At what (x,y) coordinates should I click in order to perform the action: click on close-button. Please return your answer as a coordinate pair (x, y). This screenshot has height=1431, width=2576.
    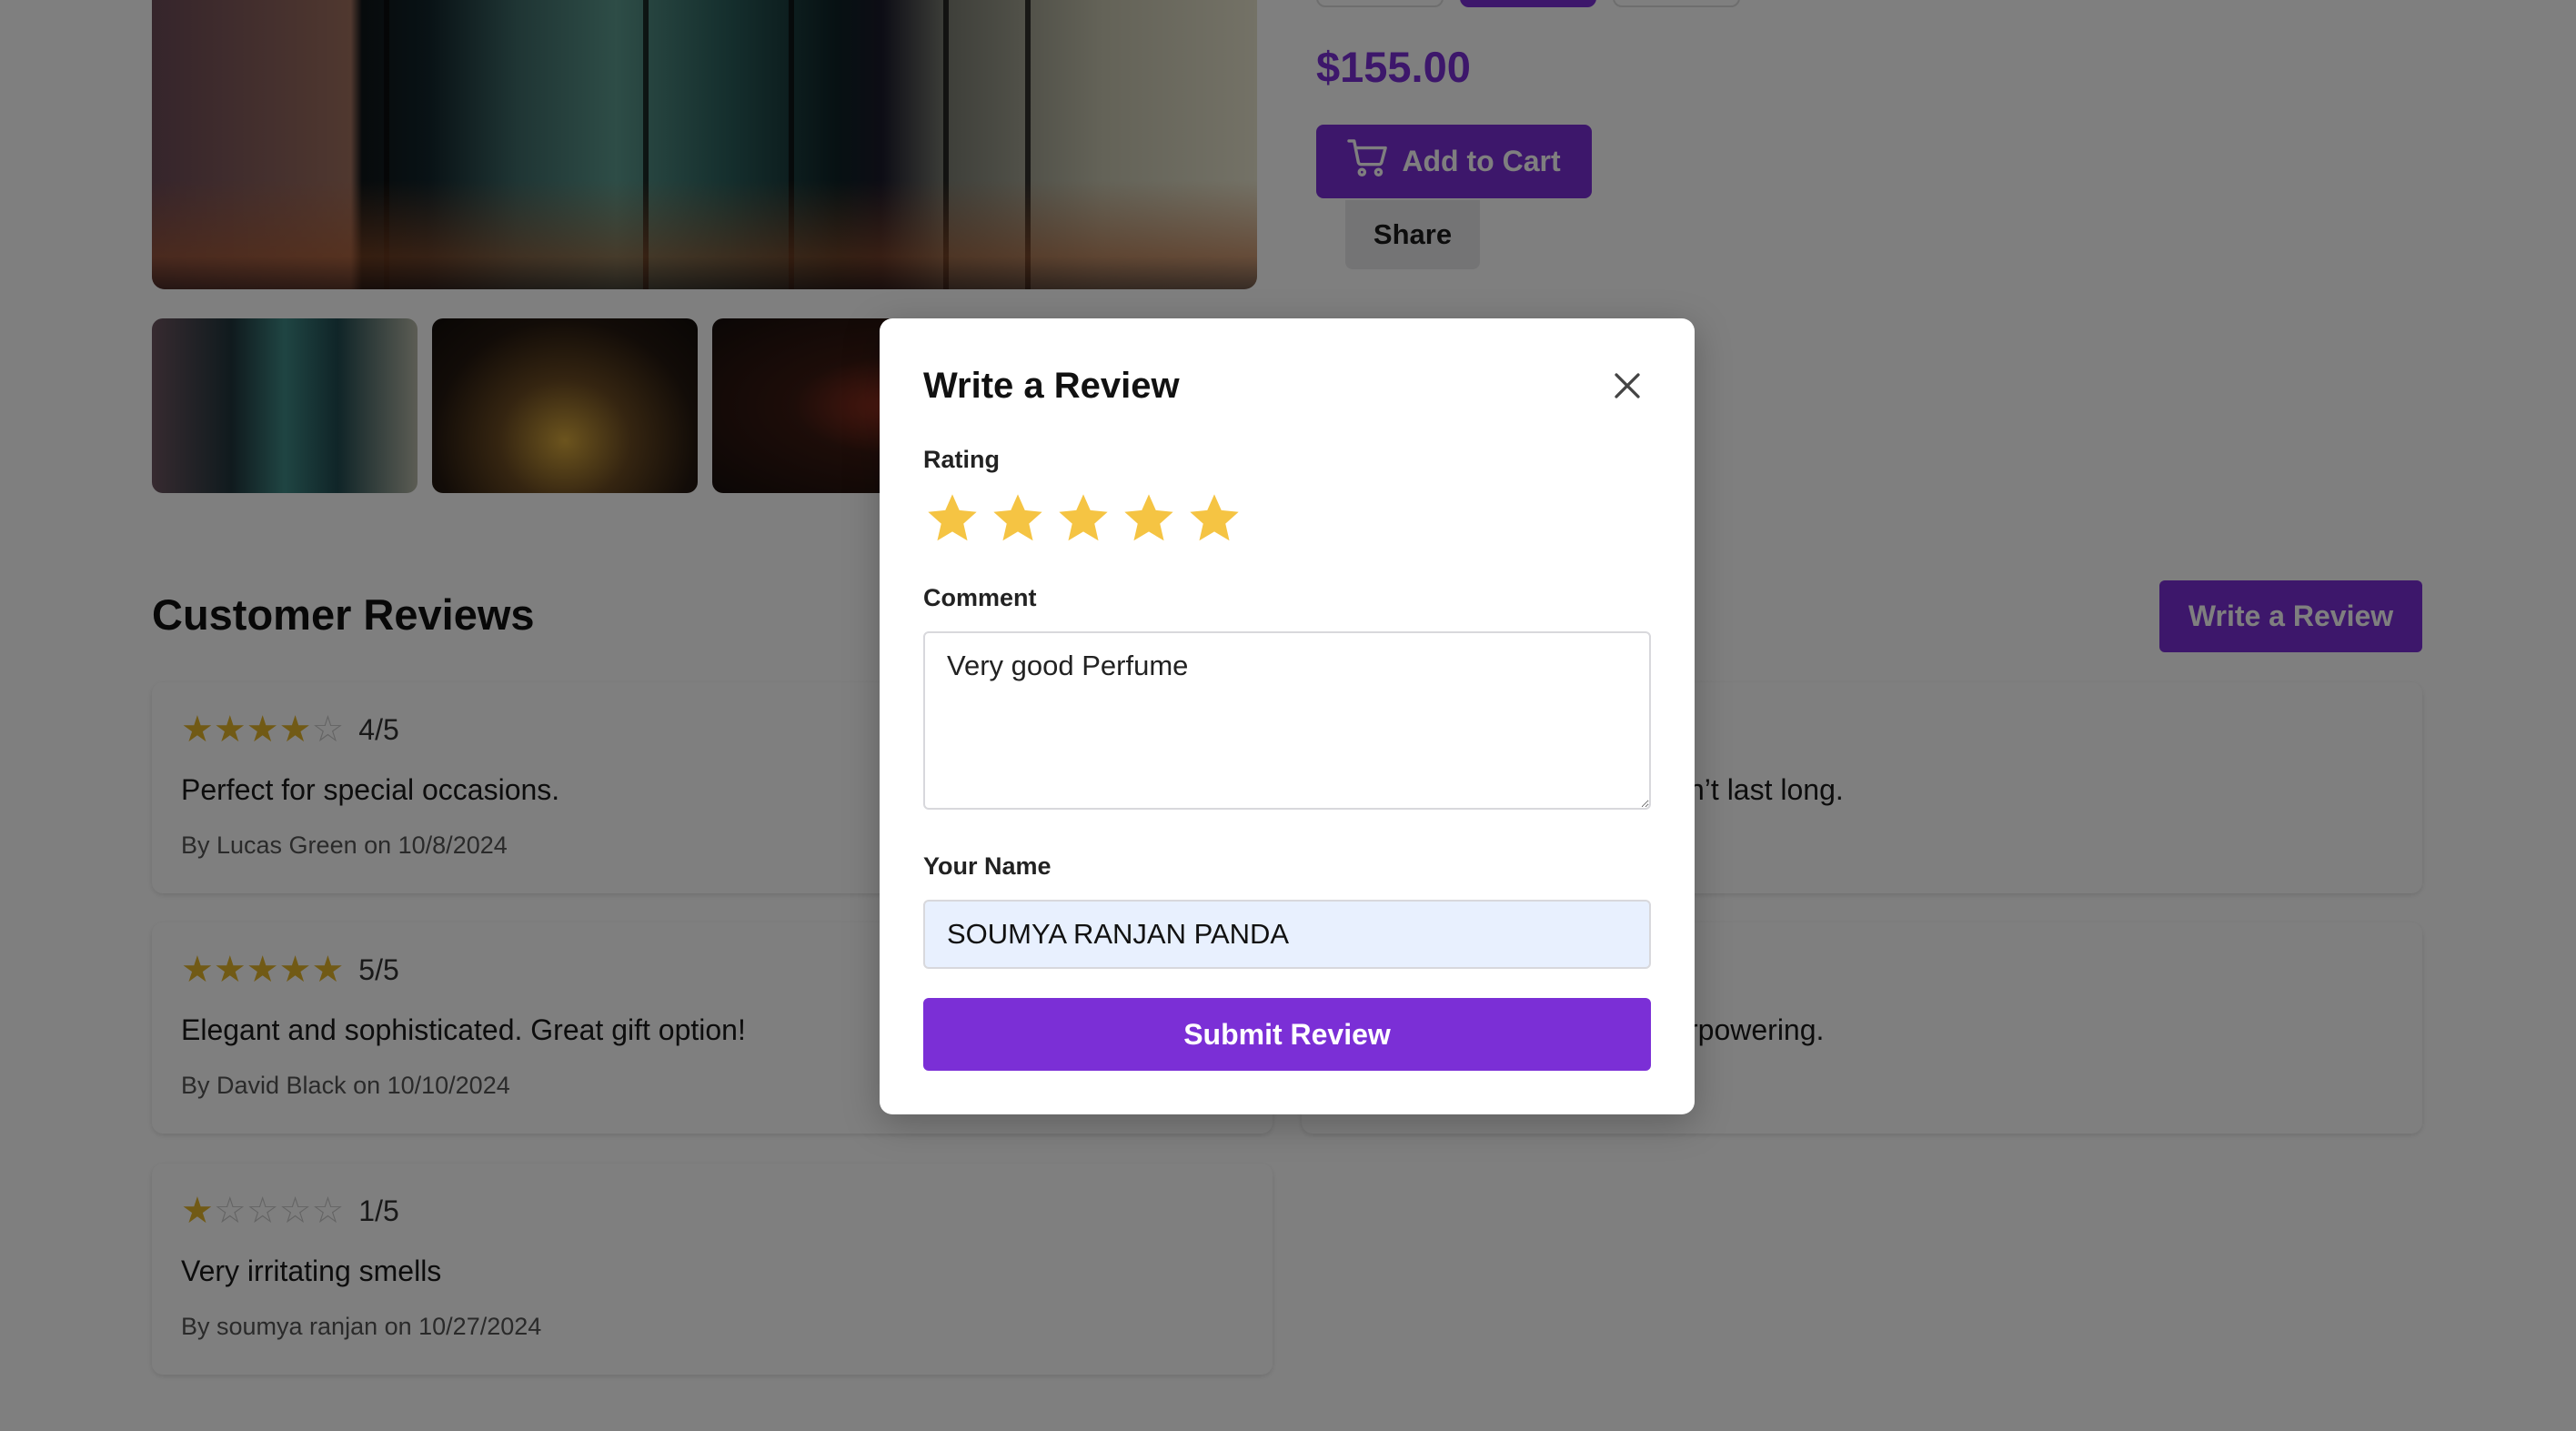
    Looking at the image, I should click on (1627, 387).